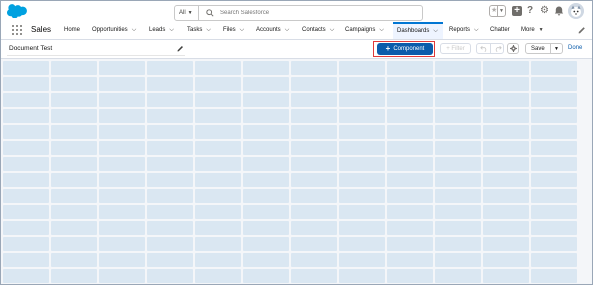 Image resolution: width=593 pixels, height=285 pixels. What do you see at coordinates (528, 30) in the screenshot?
I see `nav-item-label: More` at bounding box center [528, 30].